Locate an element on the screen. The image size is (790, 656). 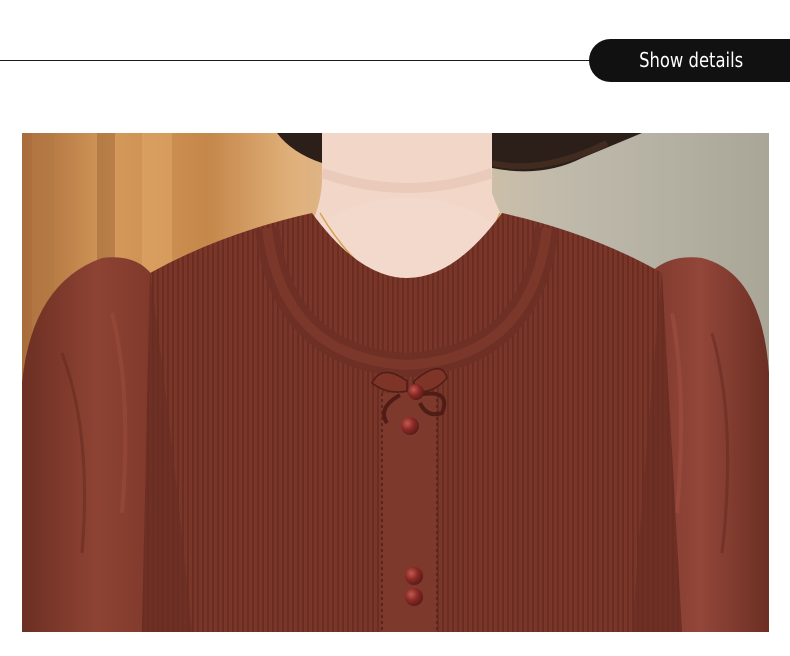
header-divider-line is located at coordinates (300, 60).